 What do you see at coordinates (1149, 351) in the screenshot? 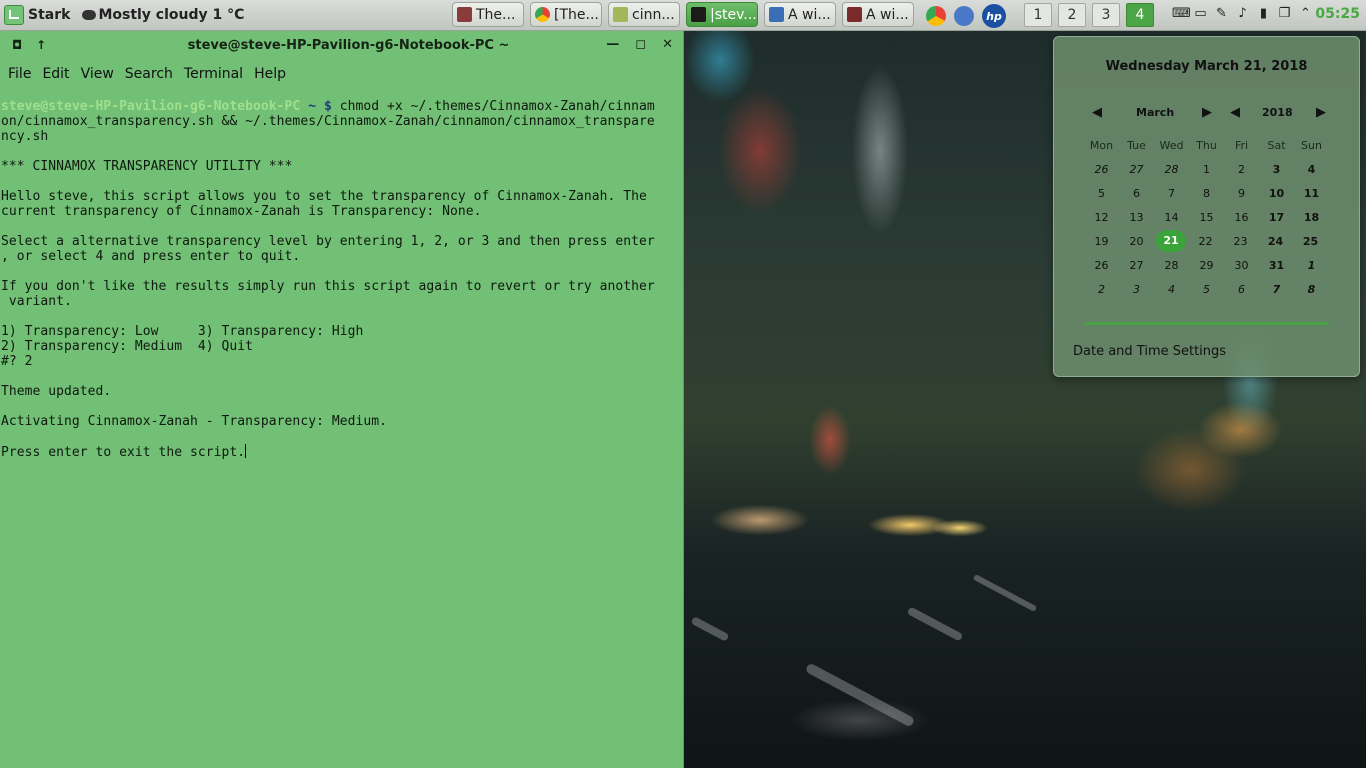
I see `date-time-settings-link: Date and Time Settings` at bounding box center [1149, 351].